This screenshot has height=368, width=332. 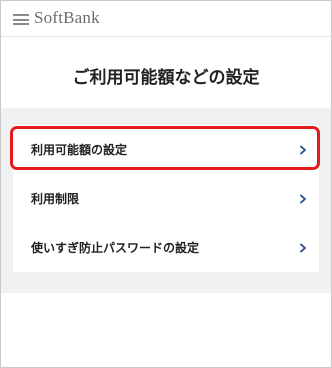 I want to click on list-item-label: 使いすぎ防止パスワードの設定, so click(x=115, y=248).